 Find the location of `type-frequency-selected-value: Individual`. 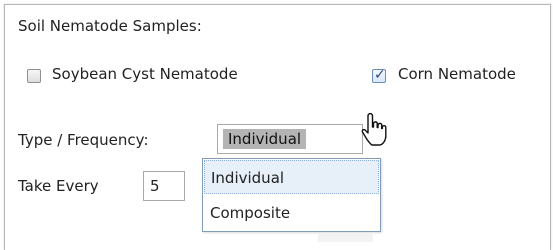

type-frequency-selected-value: Individual is located at coordinates (265, 139).